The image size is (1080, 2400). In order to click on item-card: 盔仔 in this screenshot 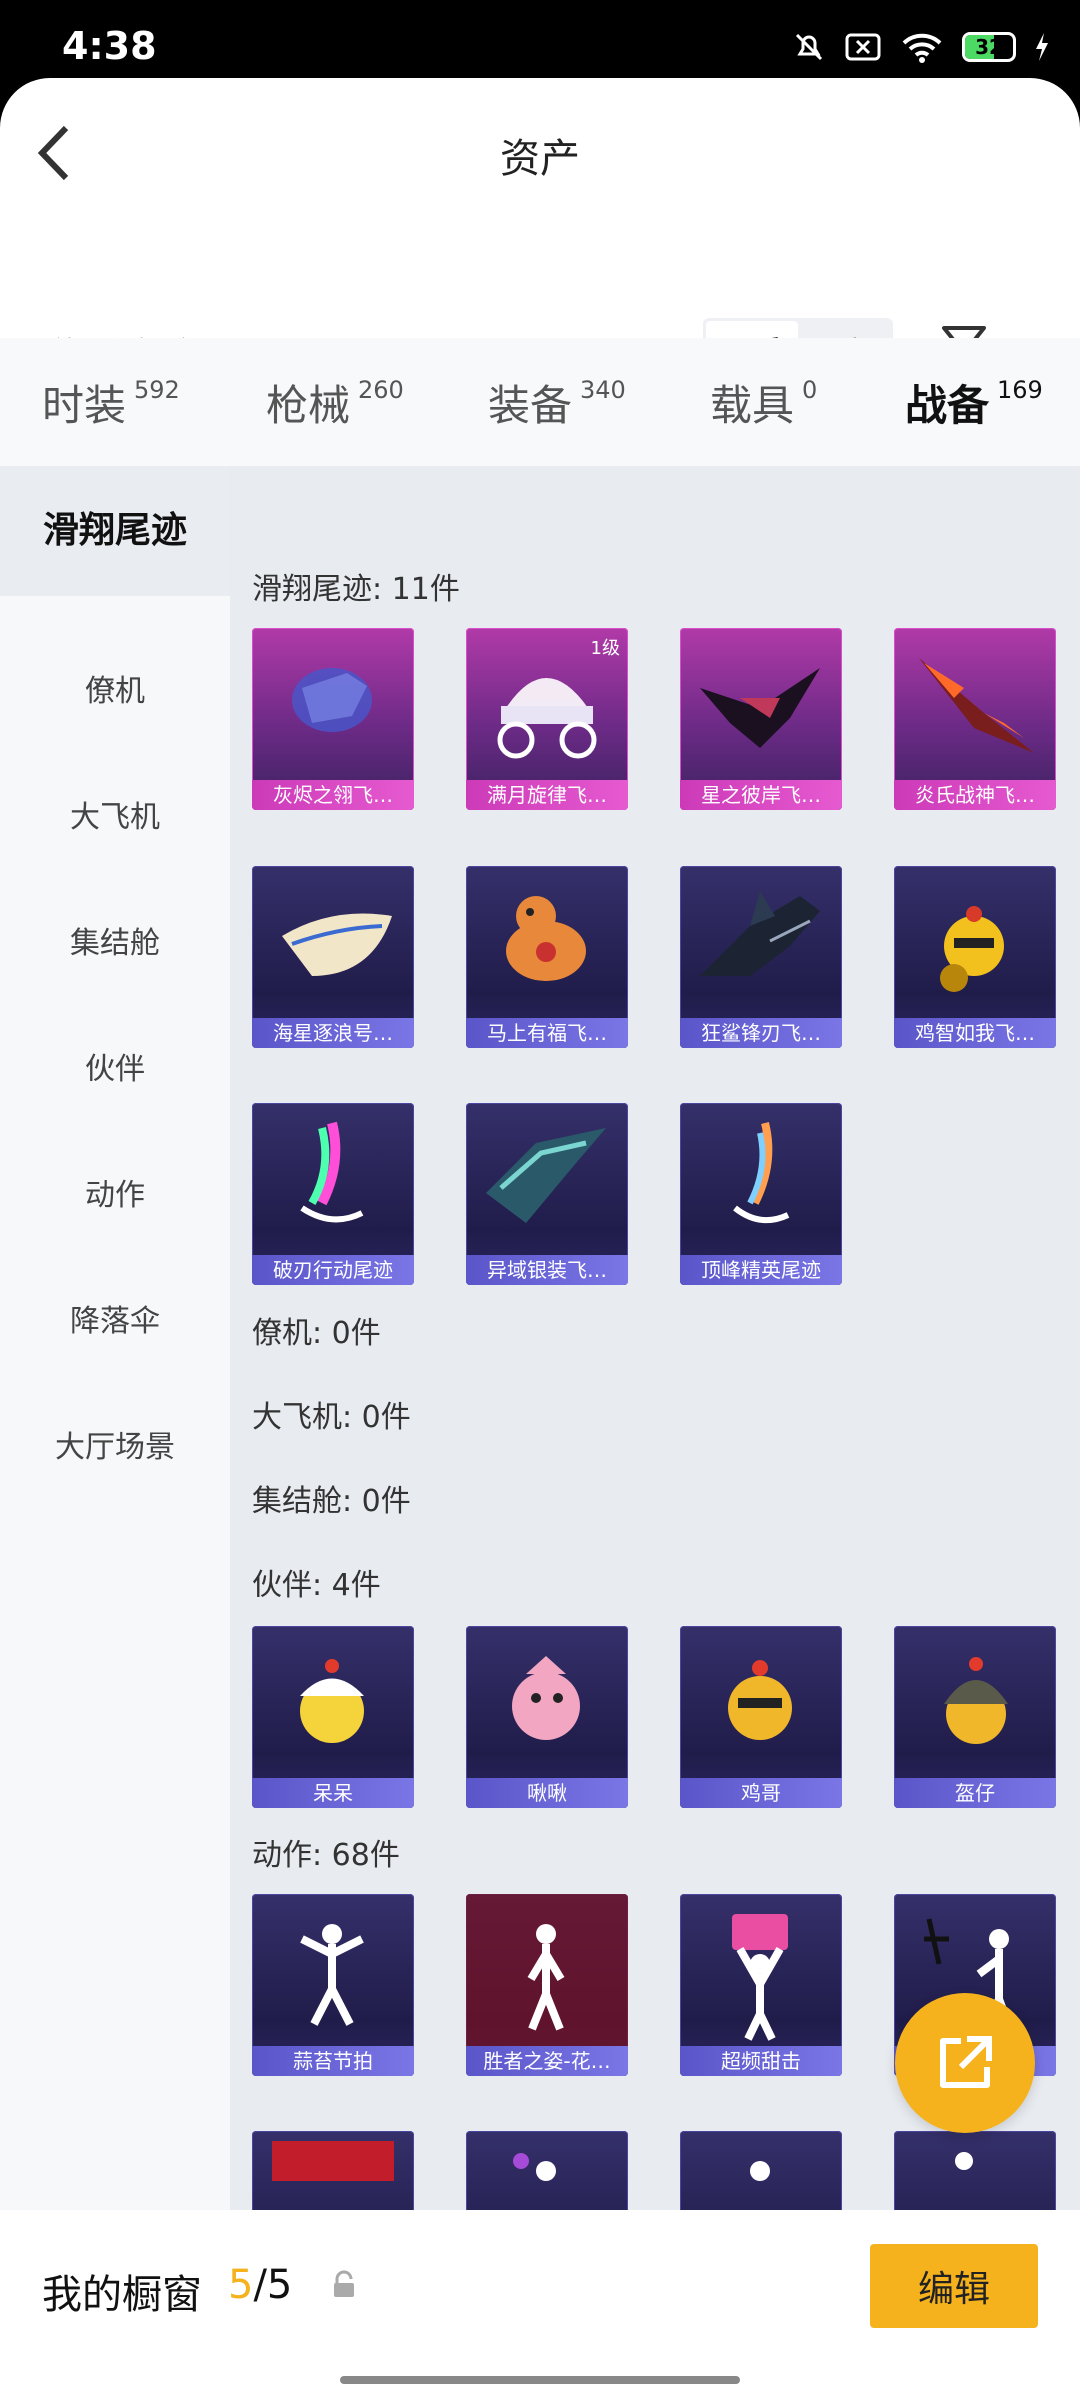, I will do `click(975, 1717)`.